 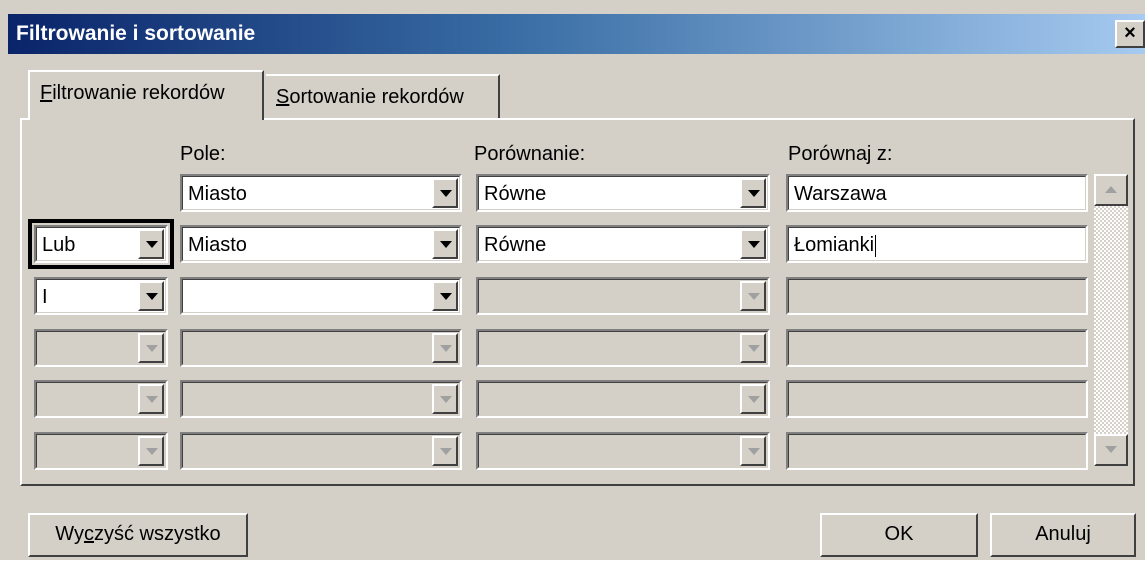 I want to click on tab-filter-label: iltrowanie rekordów, so click(x=138, y=93).